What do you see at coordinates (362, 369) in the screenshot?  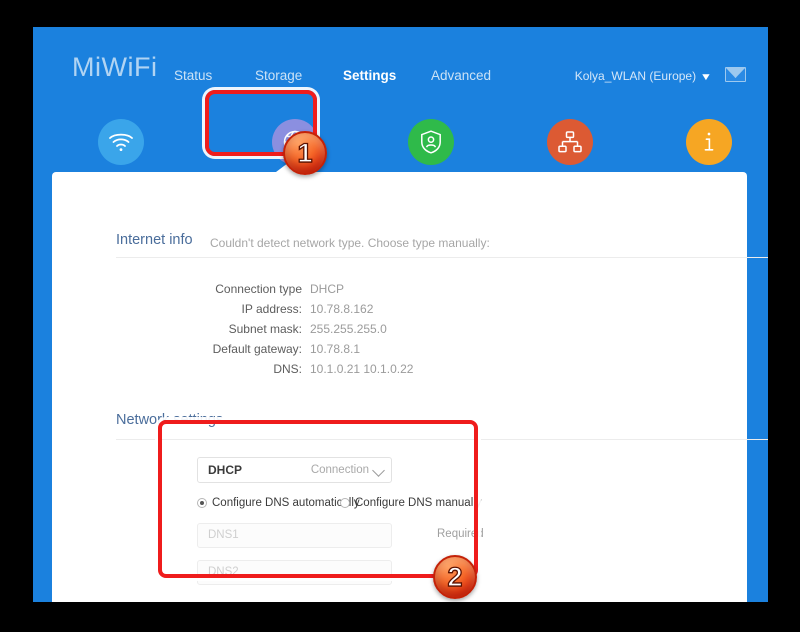 I see `info-value: 10.1.0.21 10.1.0.22` at bounding box center [362, 369].